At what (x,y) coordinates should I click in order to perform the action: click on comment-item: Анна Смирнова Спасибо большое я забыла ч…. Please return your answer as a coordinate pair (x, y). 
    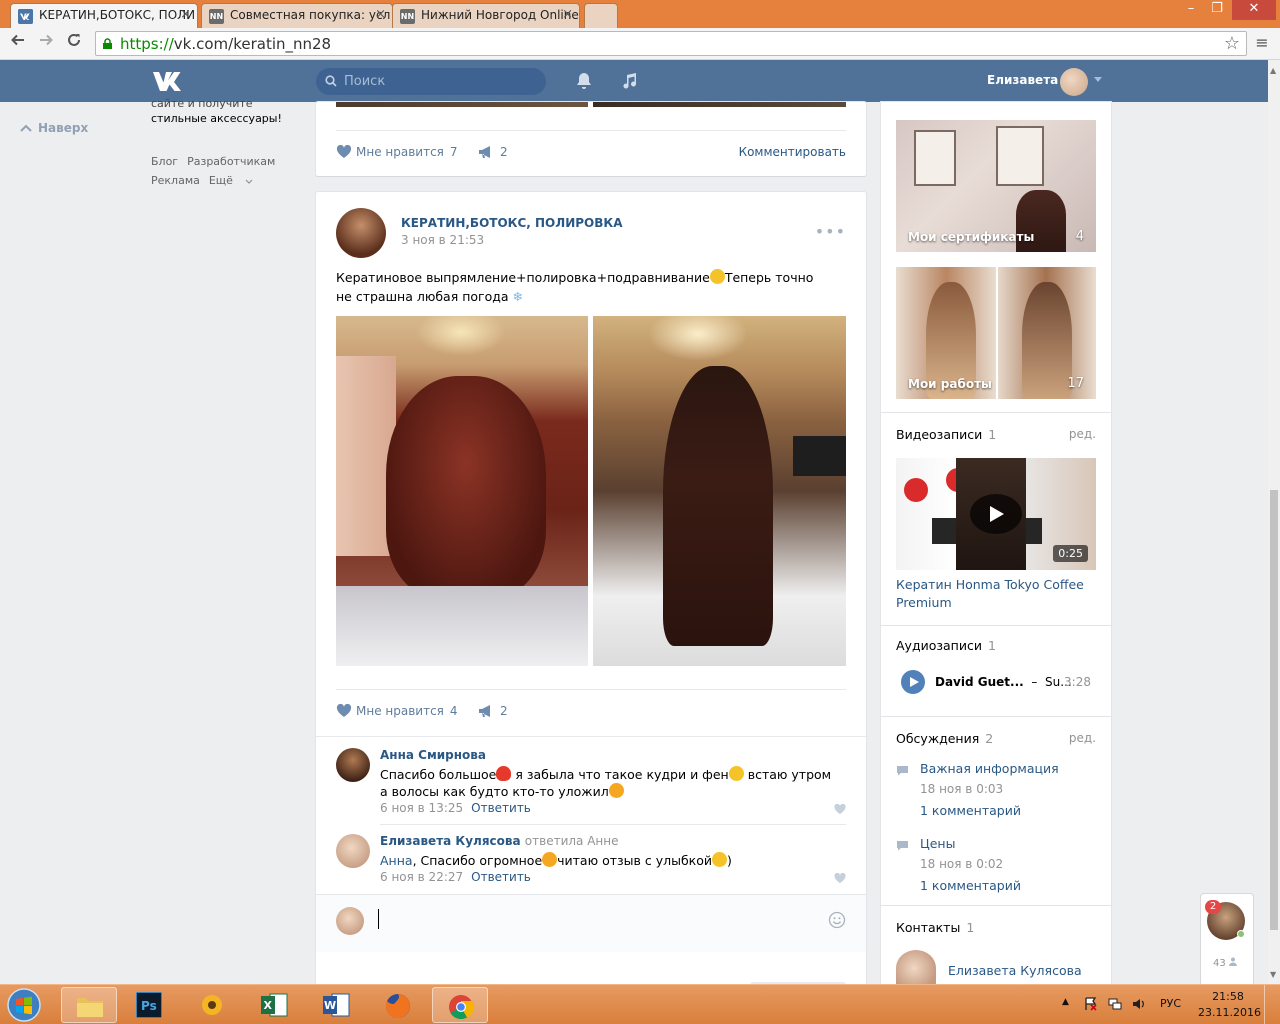
    Looking at the image, I should click on (591, 784).